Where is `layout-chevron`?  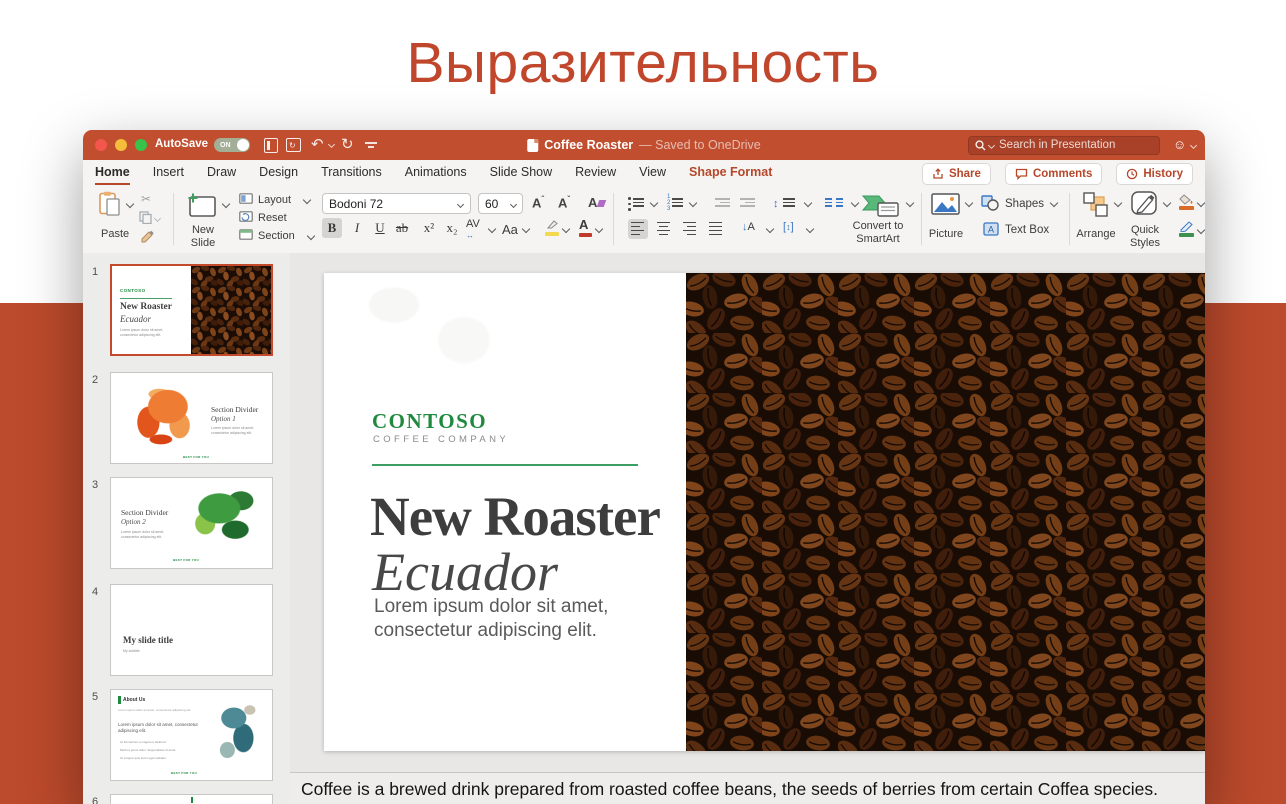 layout-chevron is located at coordinates (307, 200).